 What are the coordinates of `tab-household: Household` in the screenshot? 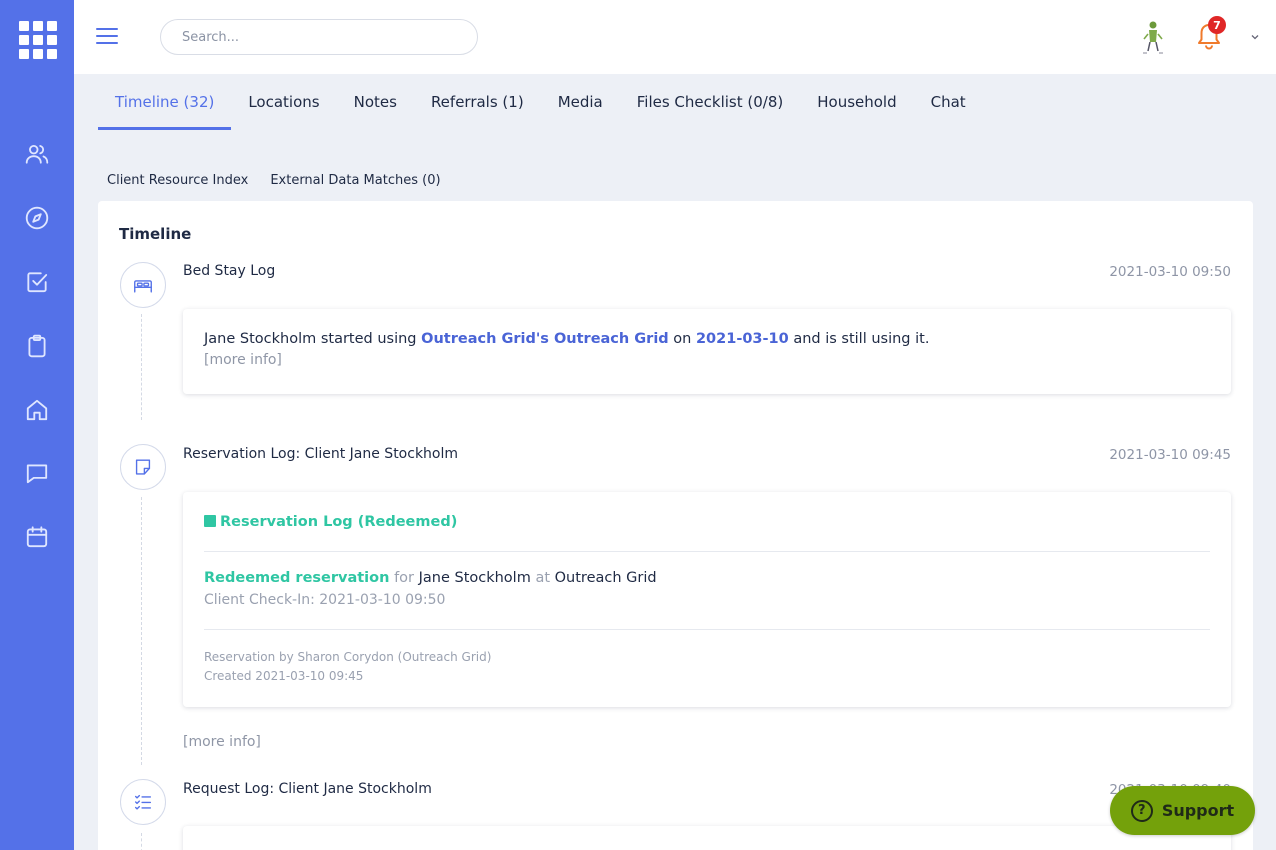 It's located at (856, 102).